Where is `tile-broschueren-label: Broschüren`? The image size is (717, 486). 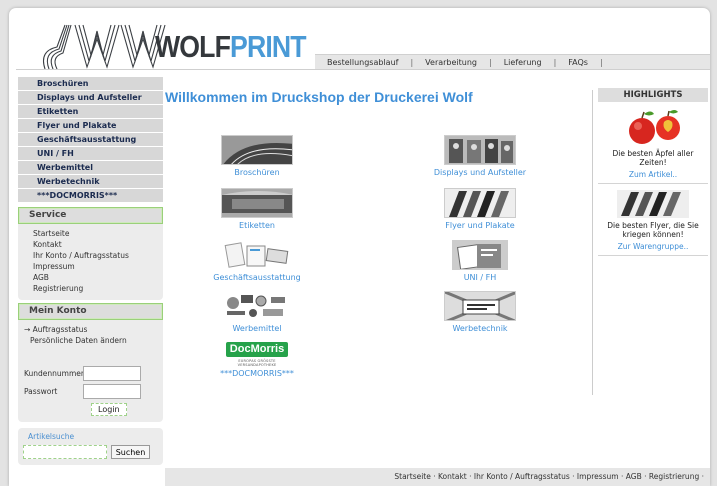 tile-broschueren-label: Broschüren is located at coordinates (257, 172).